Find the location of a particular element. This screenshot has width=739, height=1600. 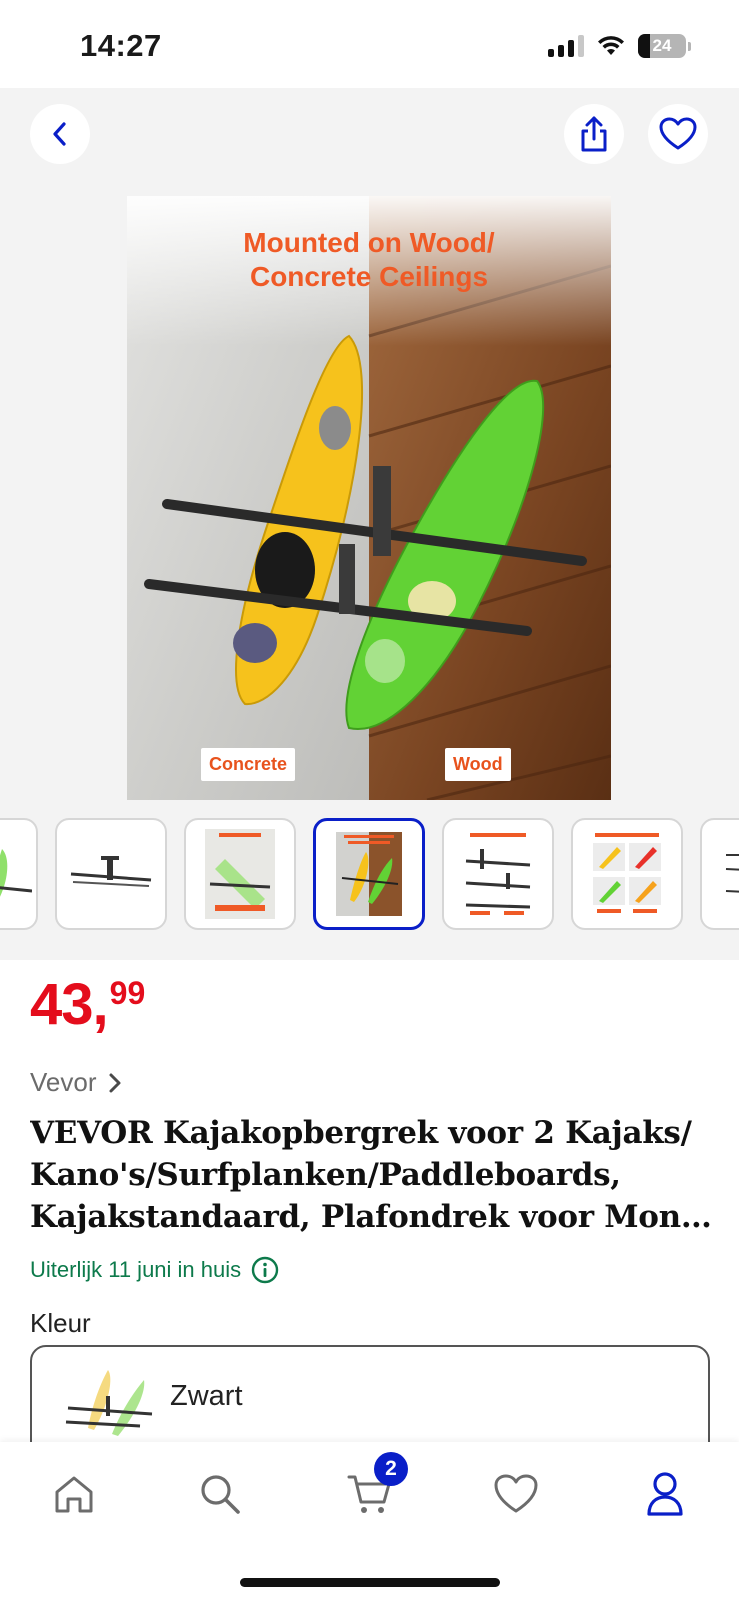

thumbnail-soft-support is located at coordinates (240, 874).